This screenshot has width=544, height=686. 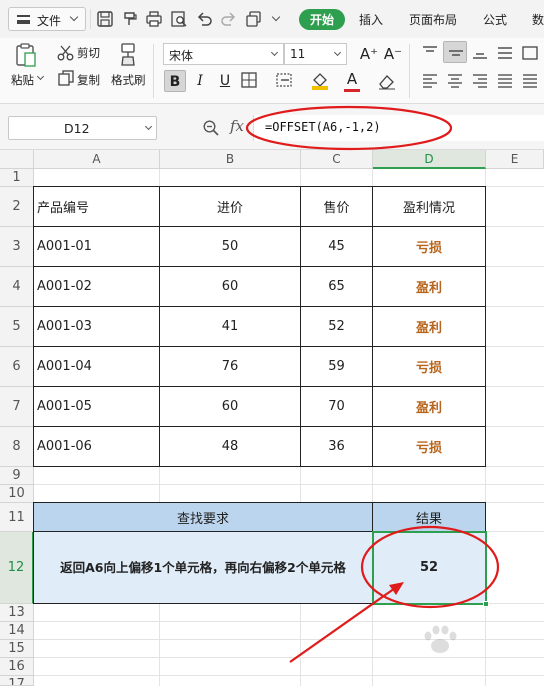 I want to click on annotation-arrowhead, so click(x=396, y=588).